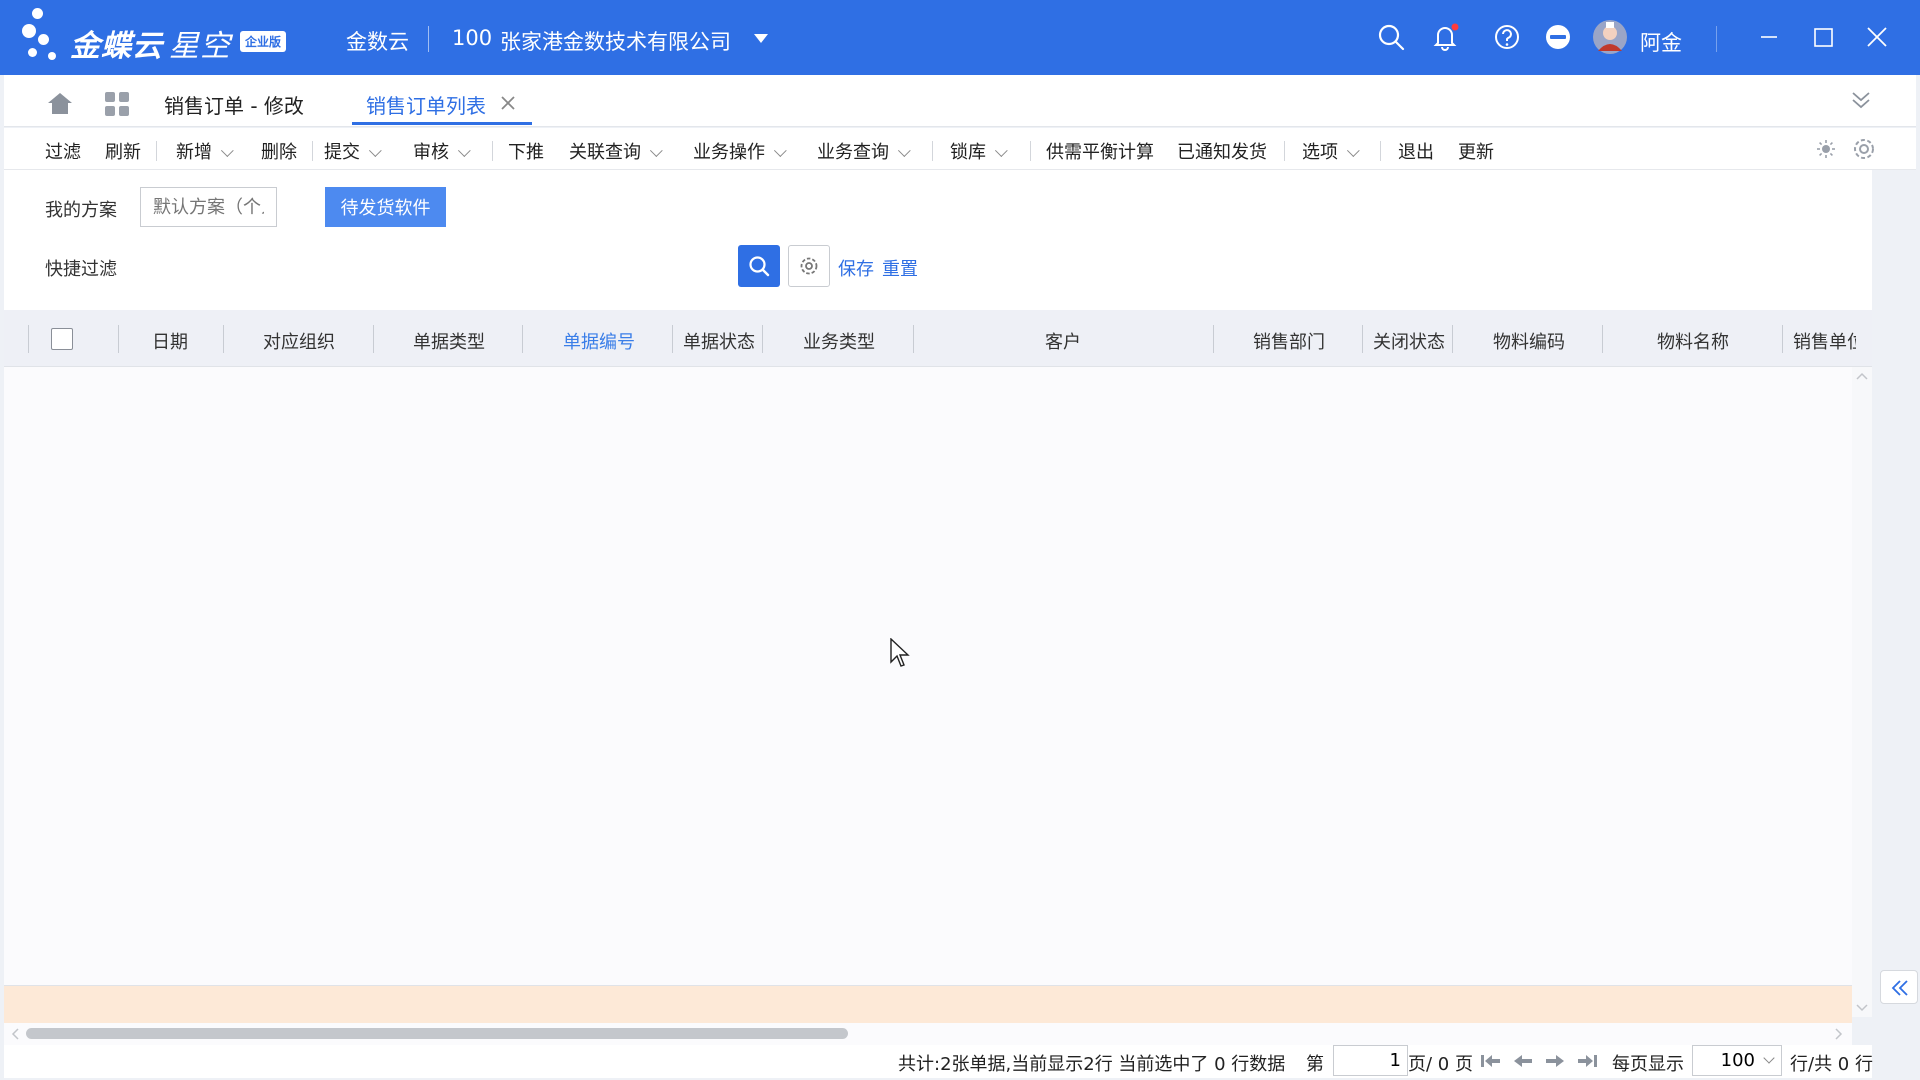  What do you see at coordinates (1409, 341) in the screenshot?
I see `column-close-status: 关闭状态` at bounding box center [1409, 341].